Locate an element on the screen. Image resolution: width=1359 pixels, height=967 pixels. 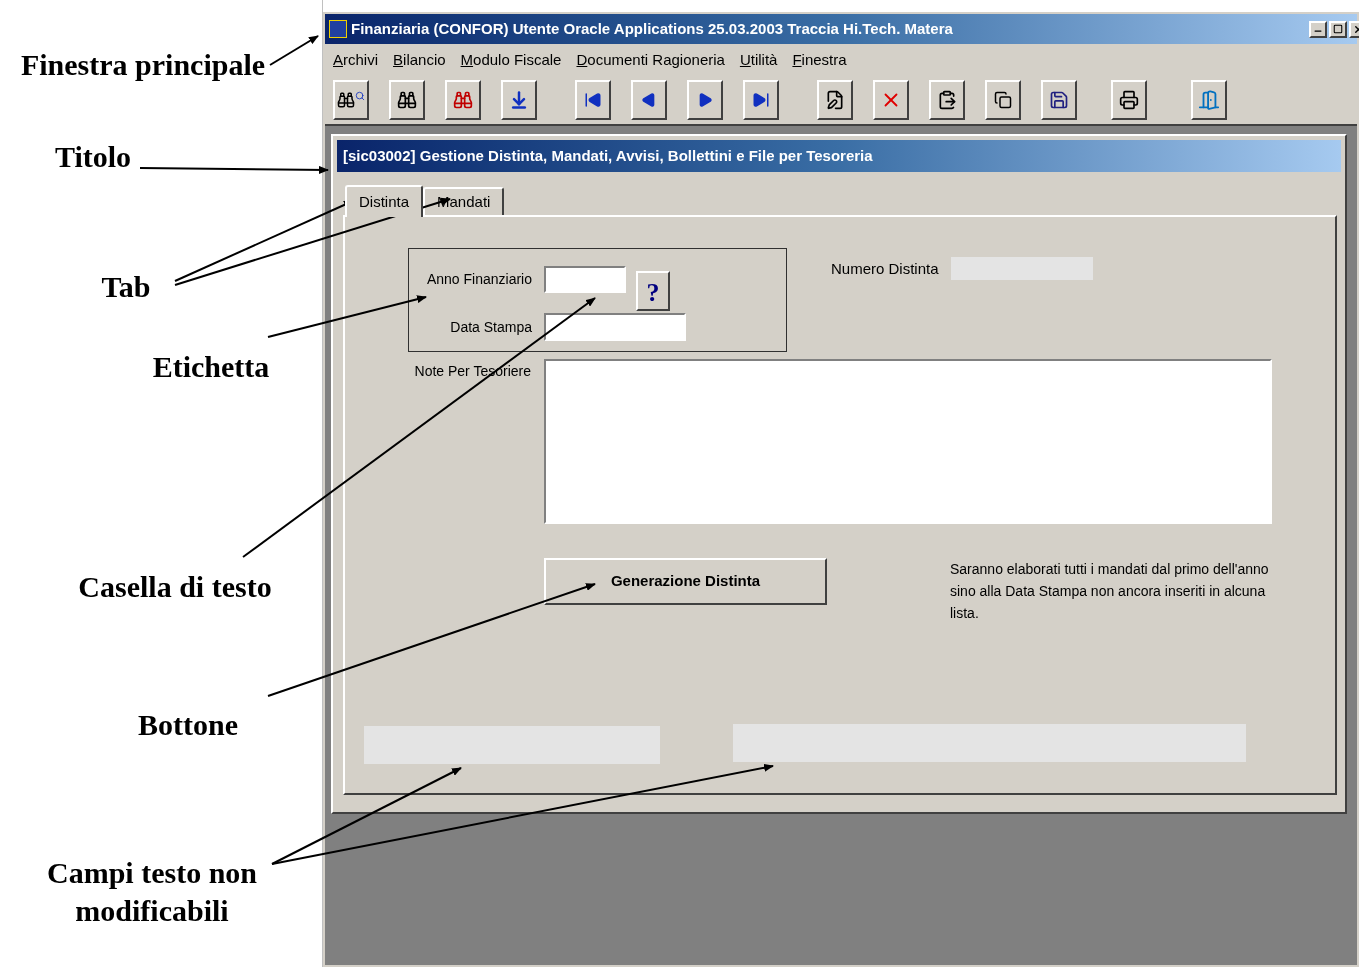
paste-button is located at coordinates (947, 100).